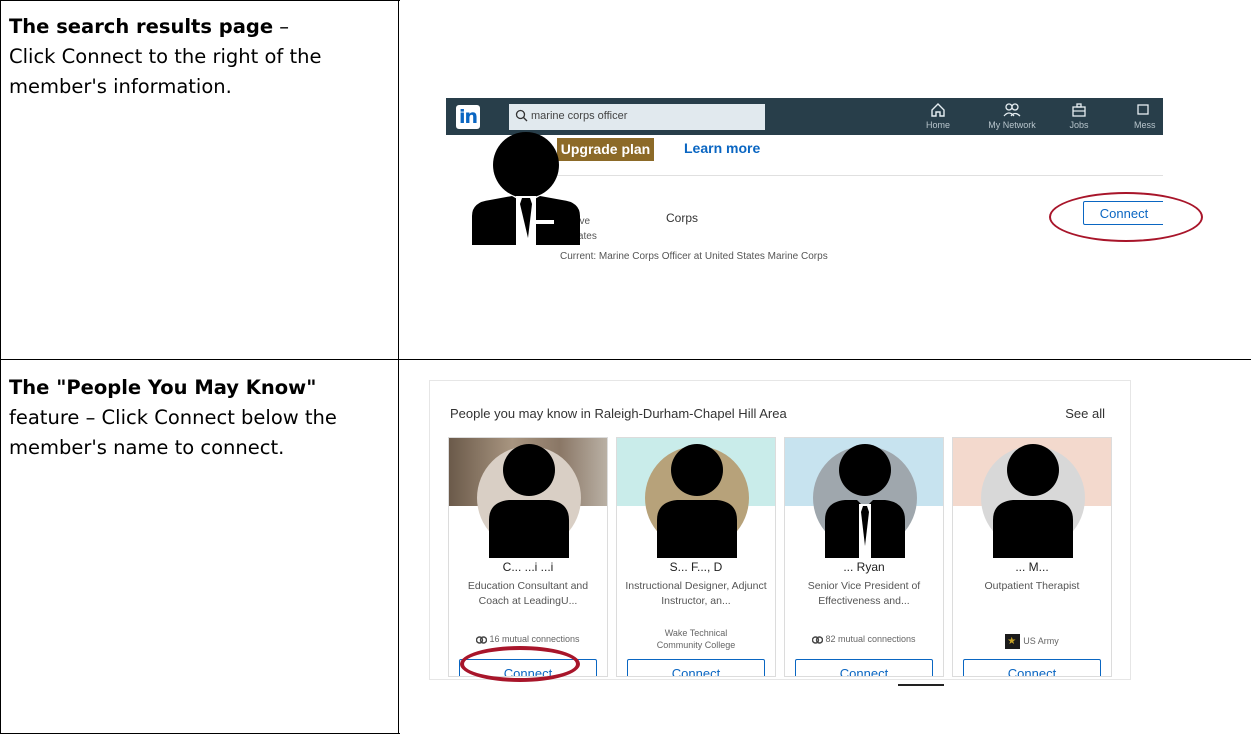 This screenshot has height=734, width=1251. Describe the element at coordinates (398, 367) in the screenshot. I see `table-column-divider` at that location.